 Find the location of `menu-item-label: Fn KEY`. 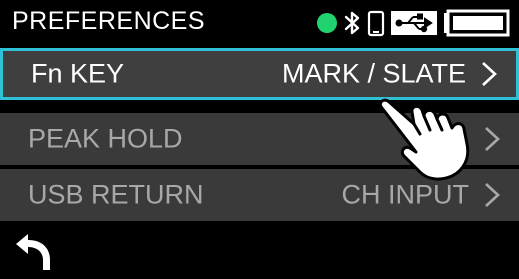

menu-item-label: Fn KEY is located at coordinates (78, 73).